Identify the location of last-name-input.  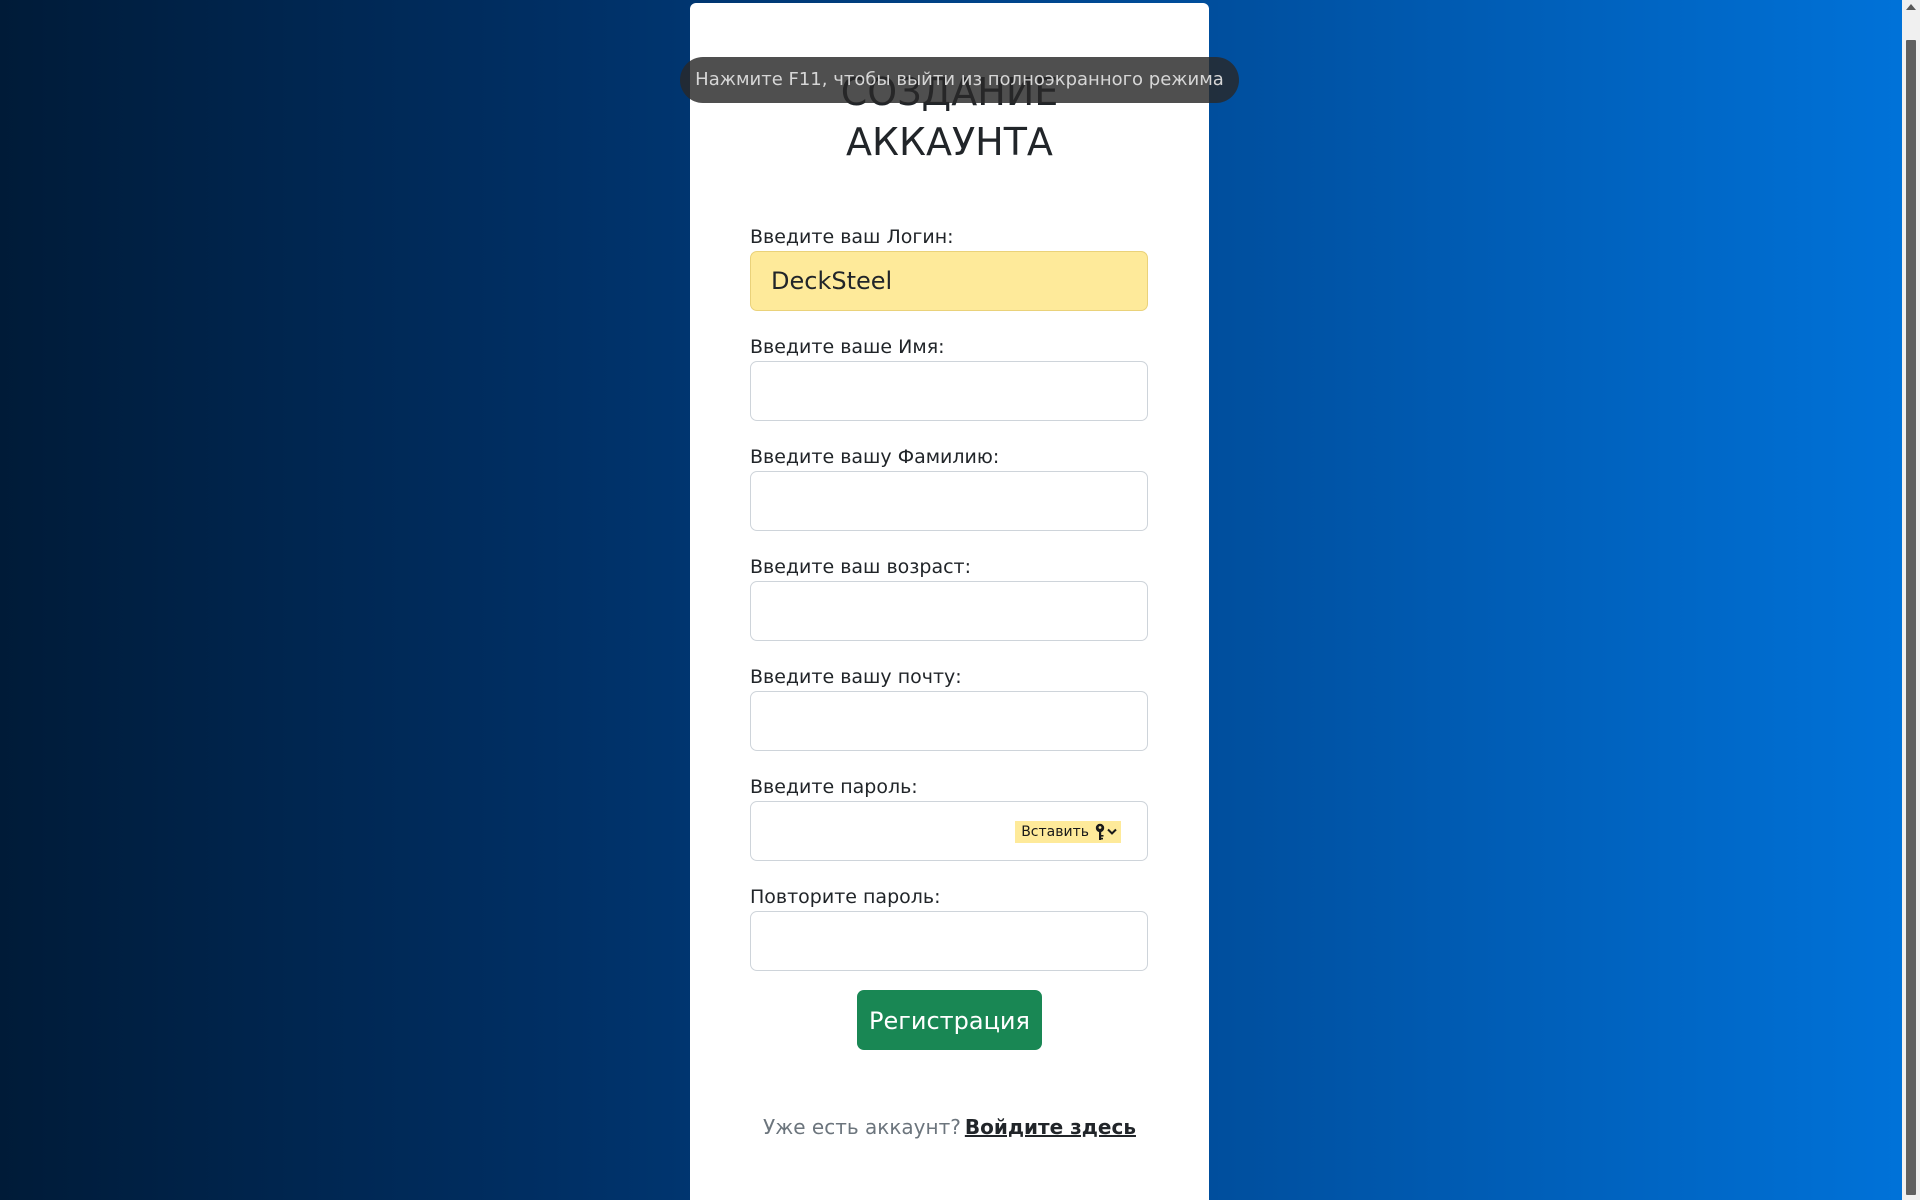
(949, 501).